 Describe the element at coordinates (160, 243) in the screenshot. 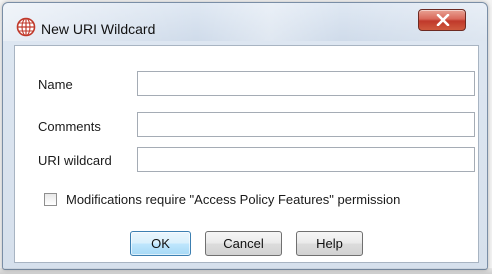

I see `ok-button: OK` at that location.